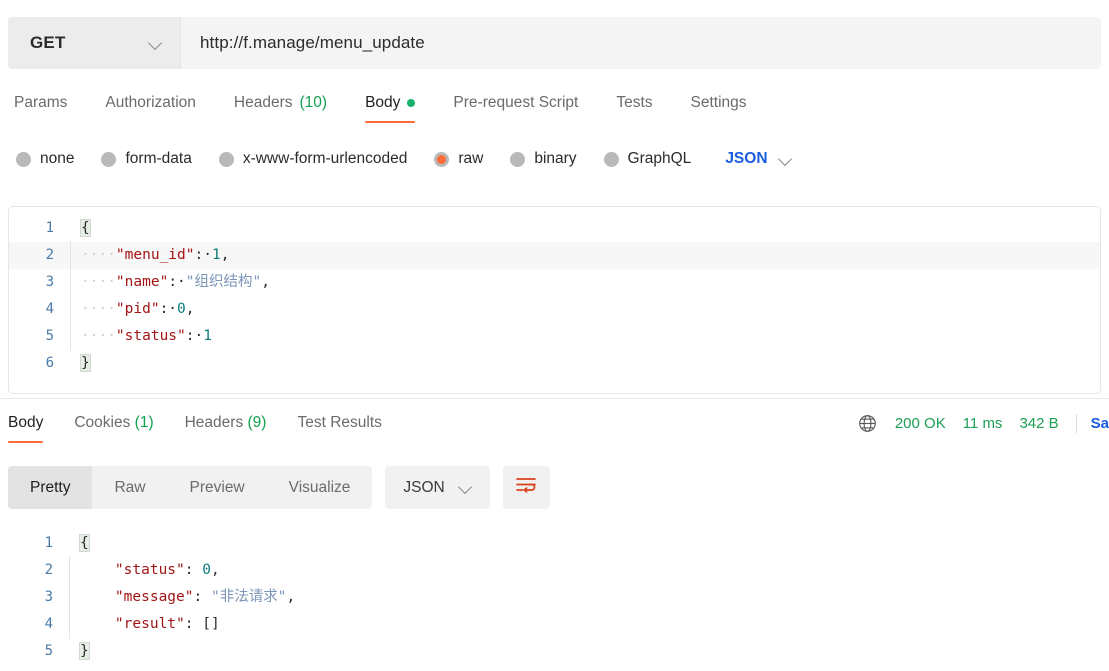 The image size is (1109, 671). What do you see at coordinates (746, 158) in the screenshot?
I see `body-format-label: JSON` at bounding box center [746, 158].